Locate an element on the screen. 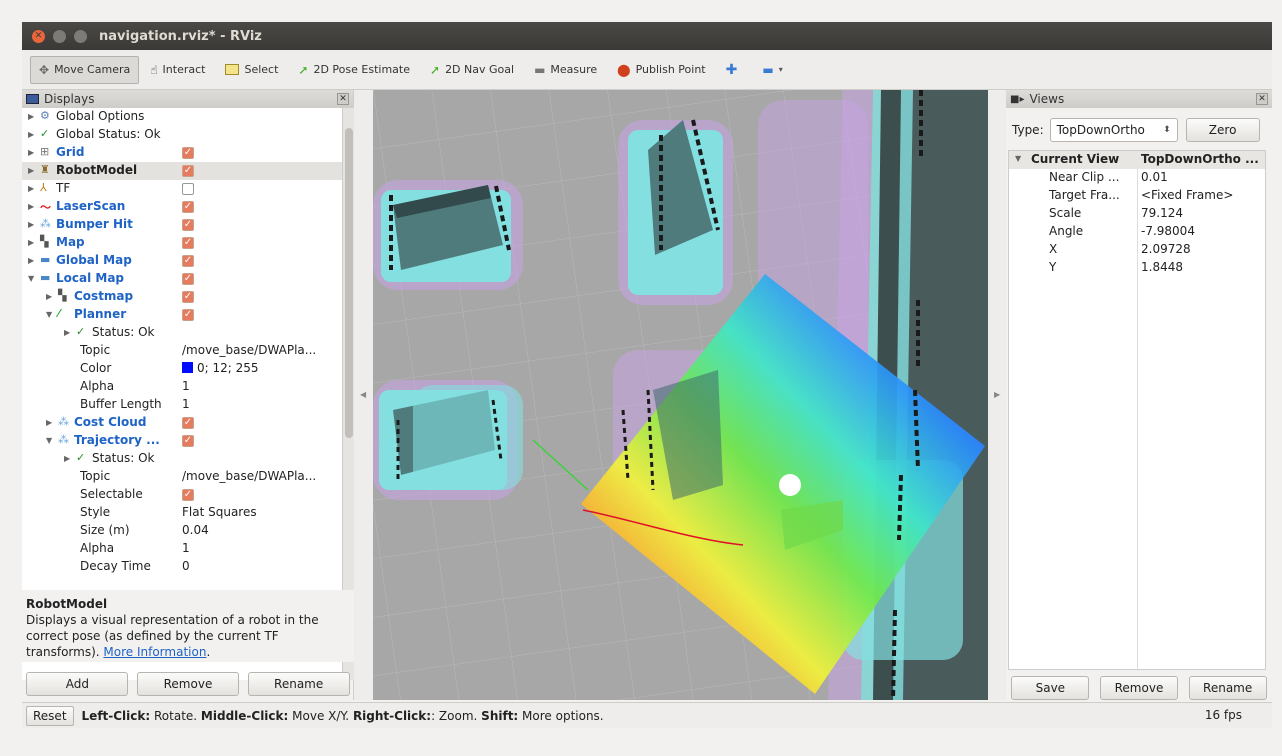 The height and width of the screenshot is (756, 1282). prop-row-decay-time: Decay Time 0 is located at coordinates (182, 567).